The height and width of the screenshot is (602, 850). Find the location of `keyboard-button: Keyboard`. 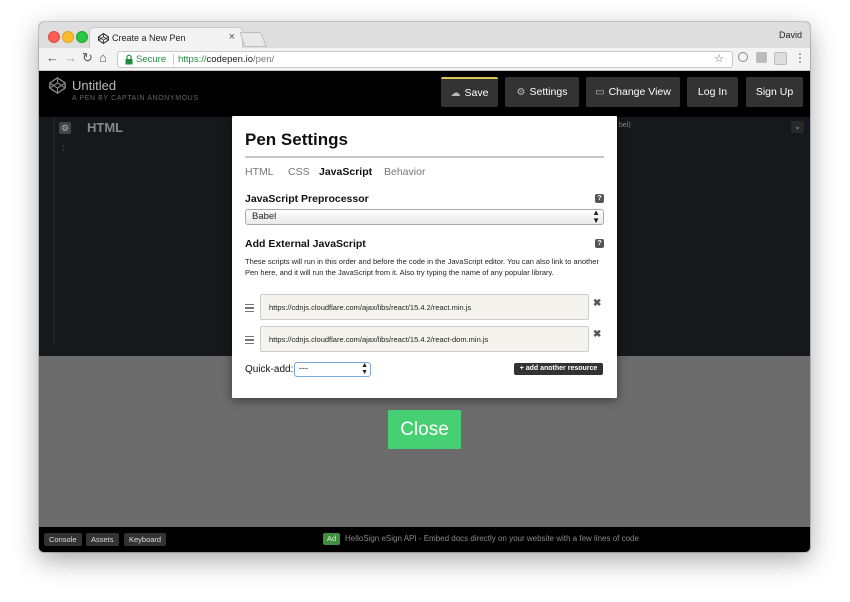

keyboard-button: Keyboard is located at coordinates (145, 539).